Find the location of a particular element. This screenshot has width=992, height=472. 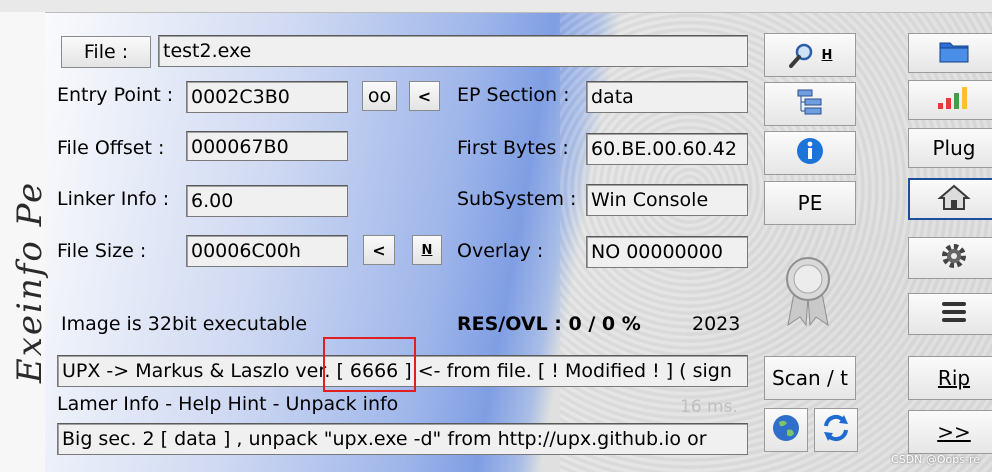

globe-icon is located at coordinates (786, 430).